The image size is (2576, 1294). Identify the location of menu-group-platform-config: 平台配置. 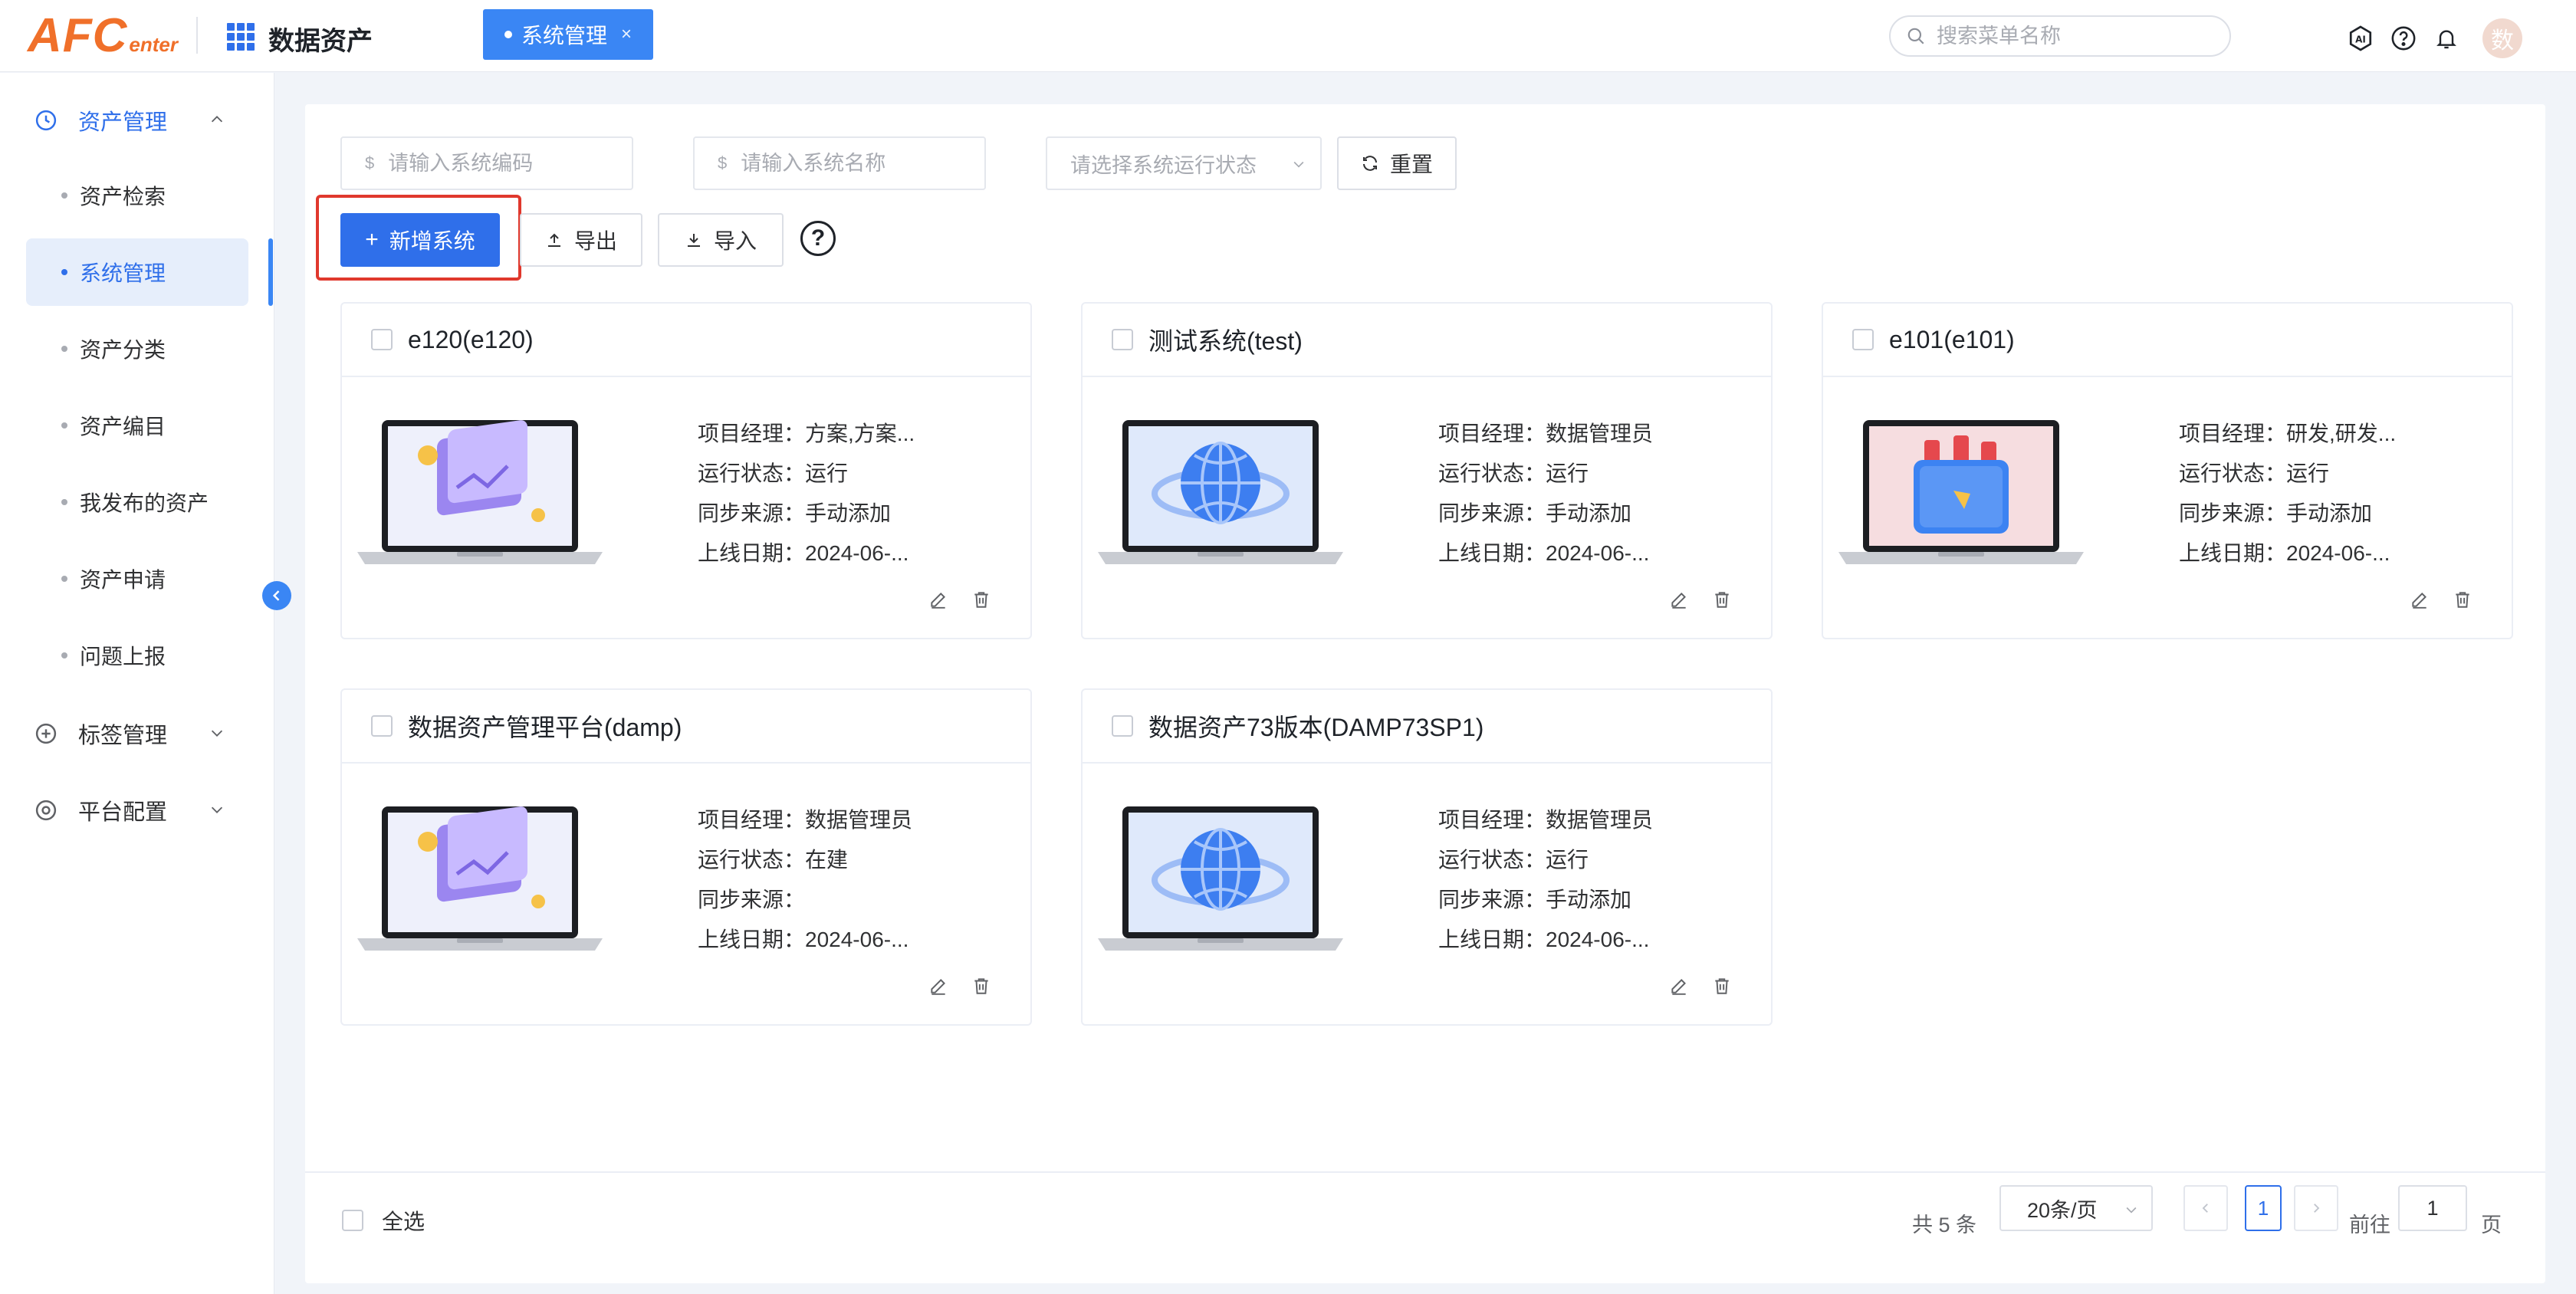
(137, 810).